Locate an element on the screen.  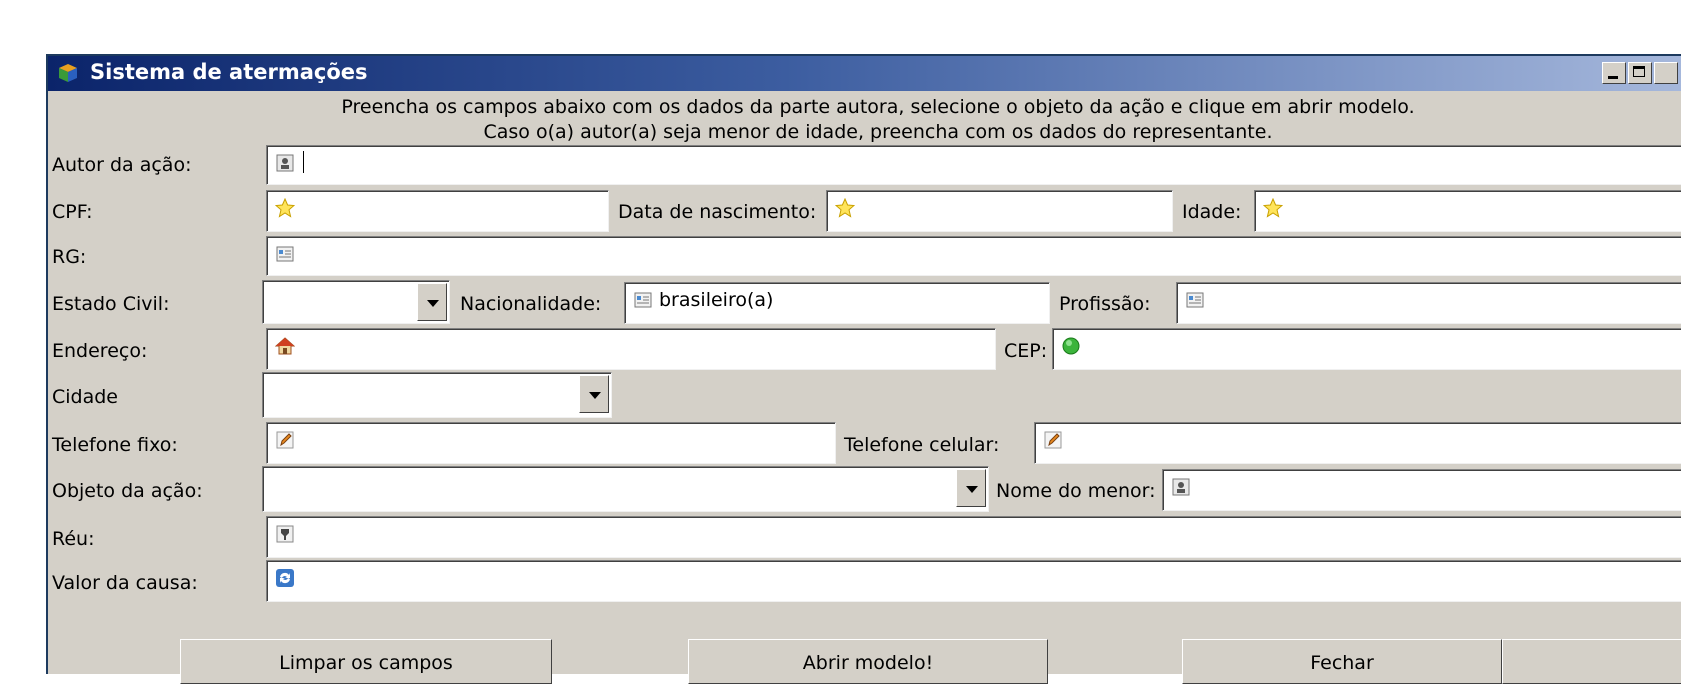
minimize-button is located at coordinates (1614, 73).